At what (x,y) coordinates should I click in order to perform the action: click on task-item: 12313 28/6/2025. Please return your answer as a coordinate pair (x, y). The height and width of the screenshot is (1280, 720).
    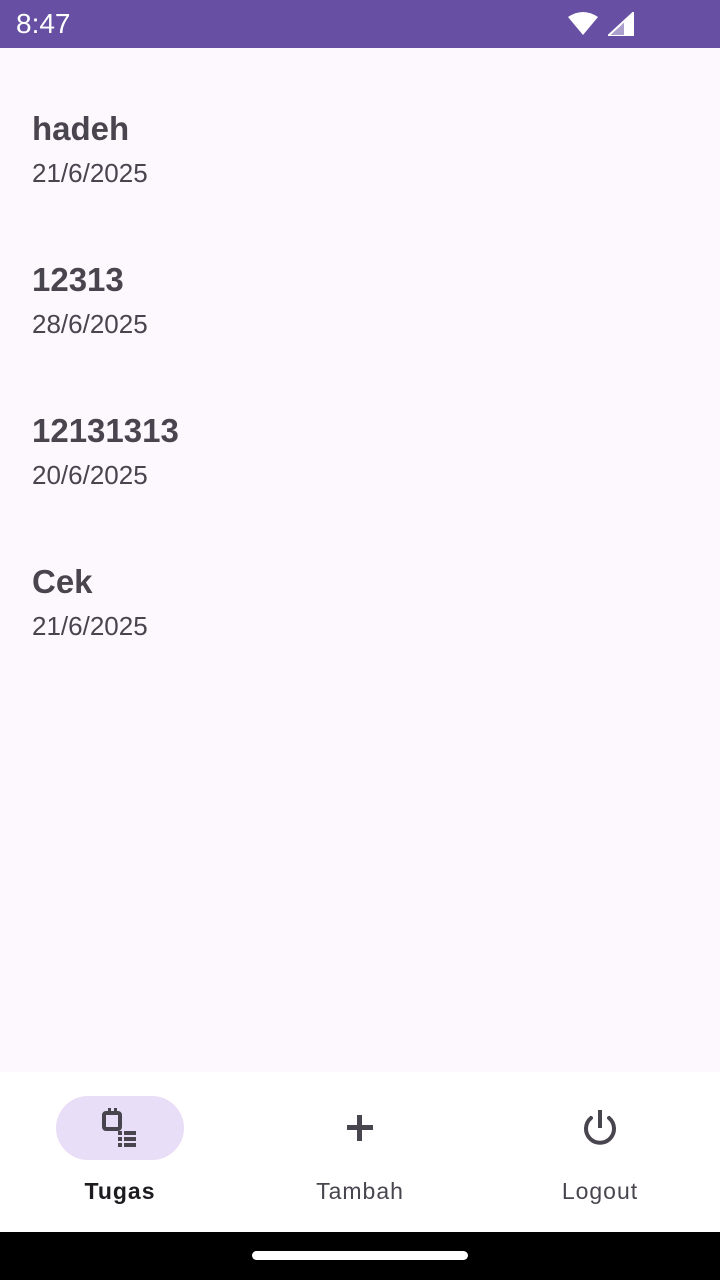
    Looking at the image, I should click on (360, 293).